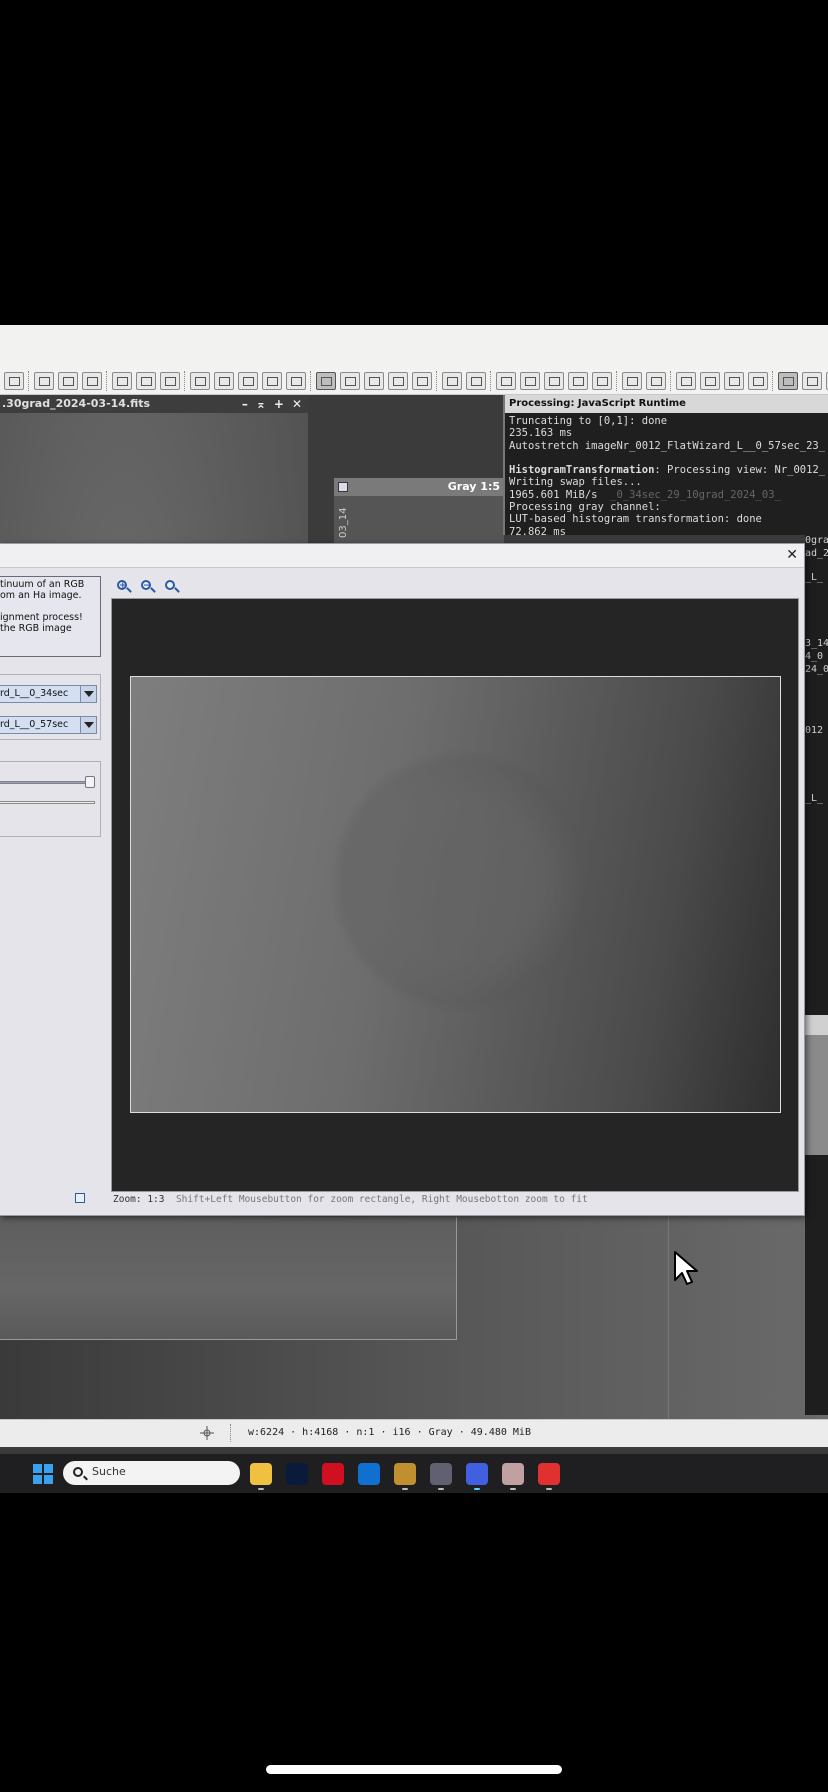 The image size is (828, 1792). What do you see at coordinates (261, 404) in the screenshot?
I see `shade-icon: ⌅` at bounding box center [261, 404].